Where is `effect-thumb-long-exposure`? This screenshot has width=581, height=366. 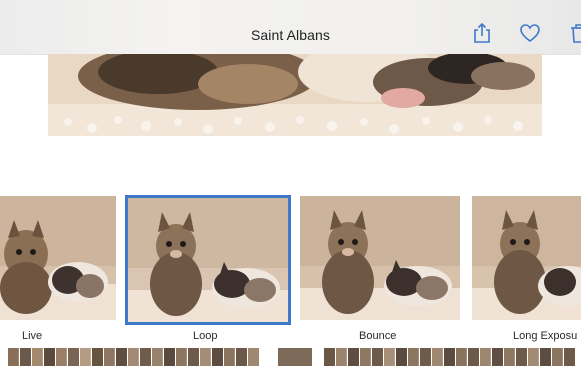 effect-thumb-long-exposure is located at coordinates (526, 258).